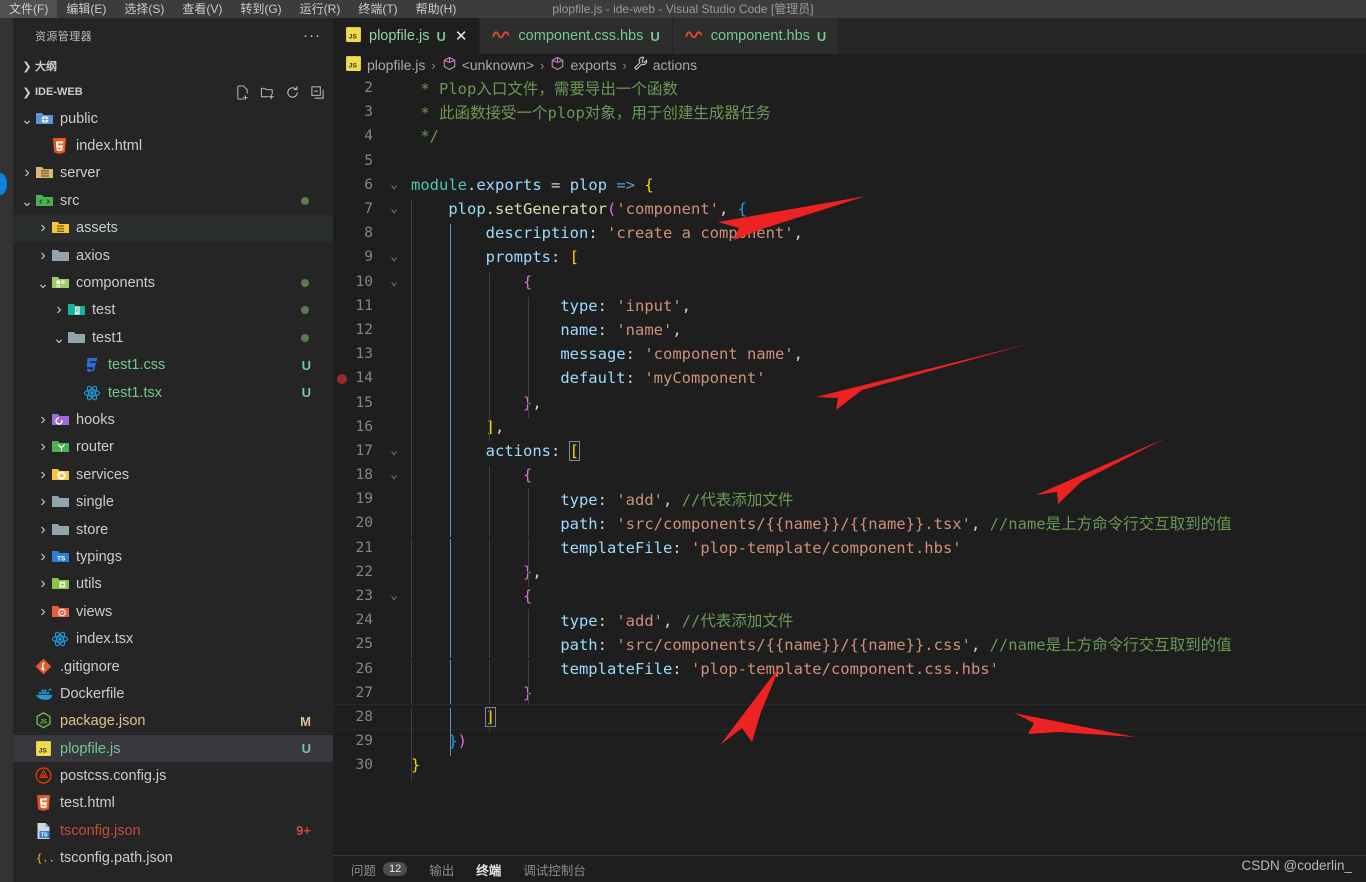 Image resolution: width=1366 pixels, height=882 pixels. What do you see at coordinates (849, 428) in the screenshot?
I see `code-line: 16 ],` at bounding box center [849, 428].